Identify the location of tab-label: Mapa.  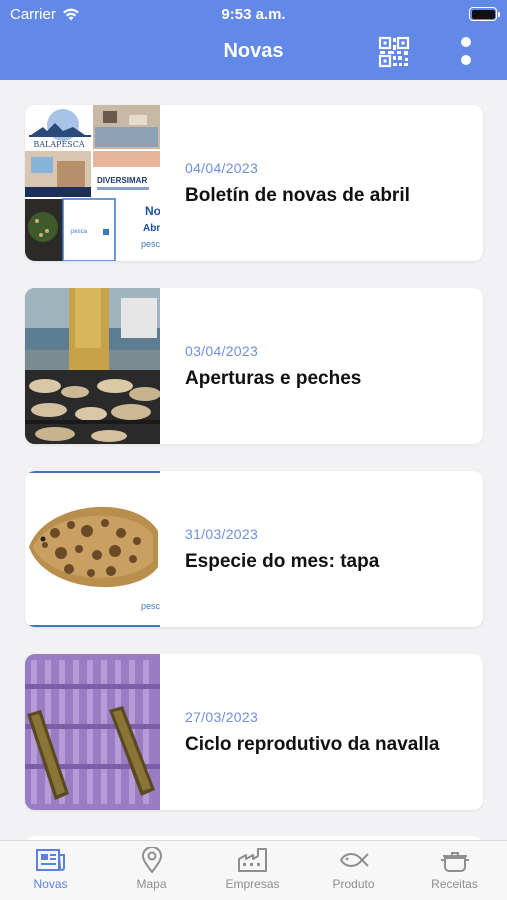
(151, 884).